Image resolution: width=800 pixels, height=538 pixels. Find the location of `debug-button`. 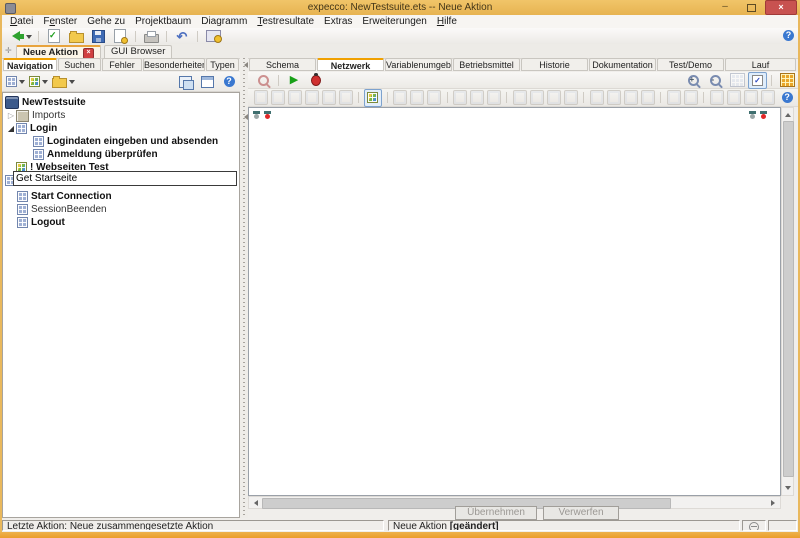

debug-button is located at coordinates (316, 80).